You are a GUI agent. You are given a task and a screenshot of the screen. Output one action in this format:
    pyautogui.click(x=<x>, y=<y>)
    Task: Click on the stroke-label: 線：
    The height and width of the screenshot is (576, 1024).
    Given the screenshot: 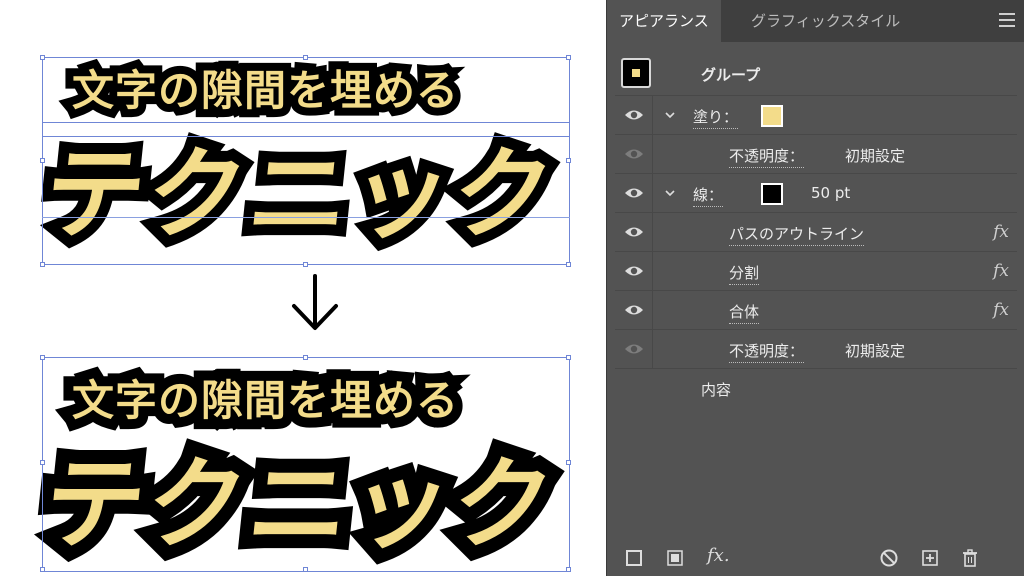 What is the action you would take?
    pyautogui.click(x=708, y=195)
    